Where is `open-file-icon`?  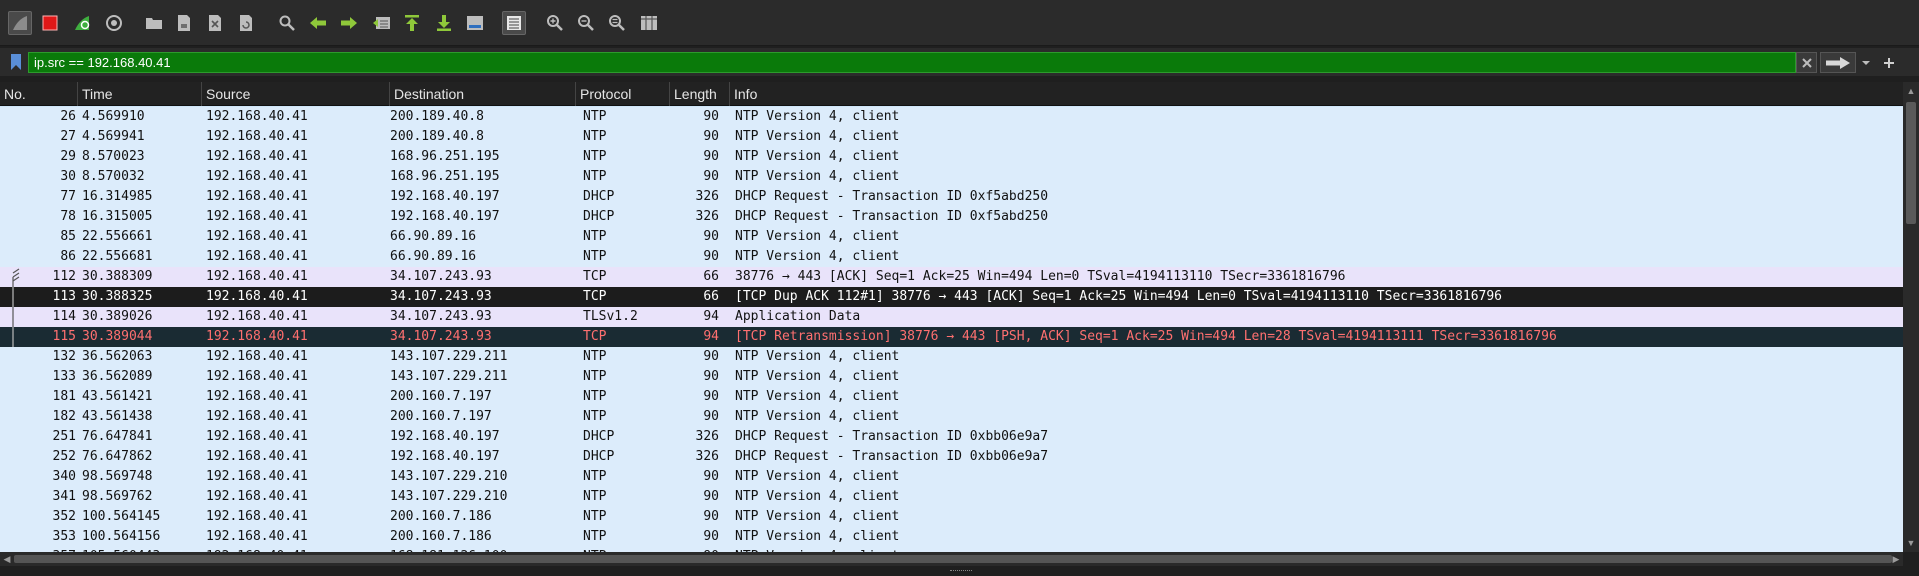 open-file-icon is located at coordinates (154, 23).